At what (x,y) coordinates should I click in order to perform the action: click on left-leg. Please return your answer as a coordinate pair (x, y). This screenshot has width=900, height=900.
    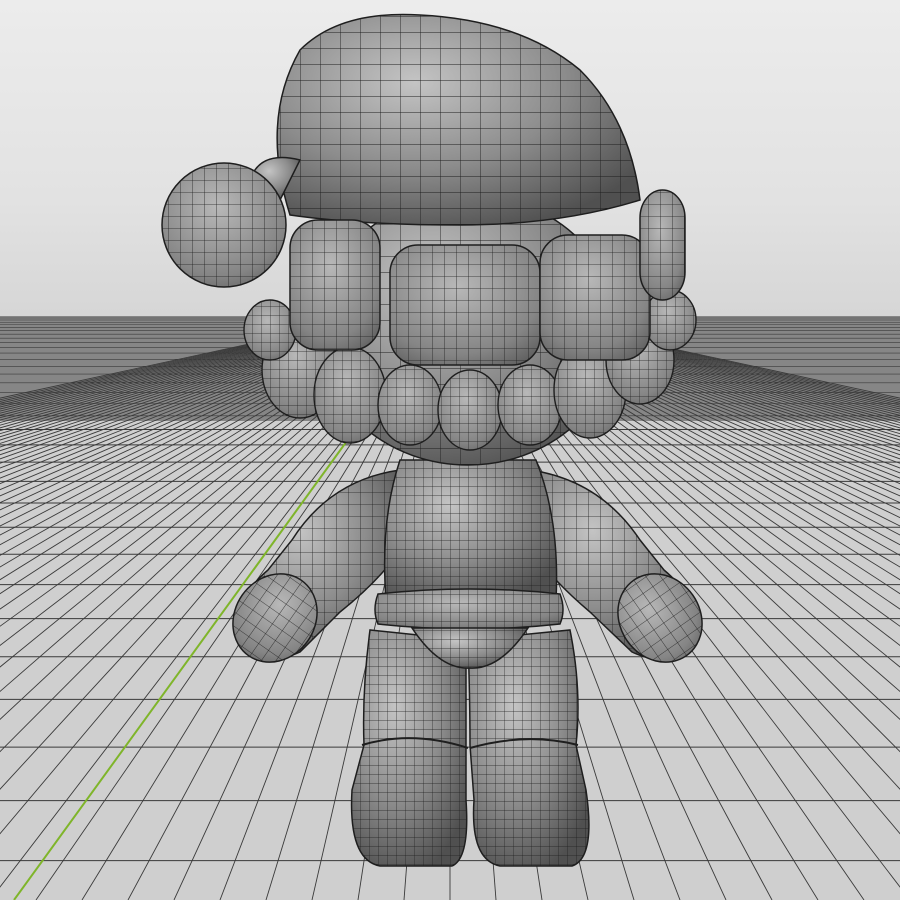
    Looking at the image, I should click on (409, 748).